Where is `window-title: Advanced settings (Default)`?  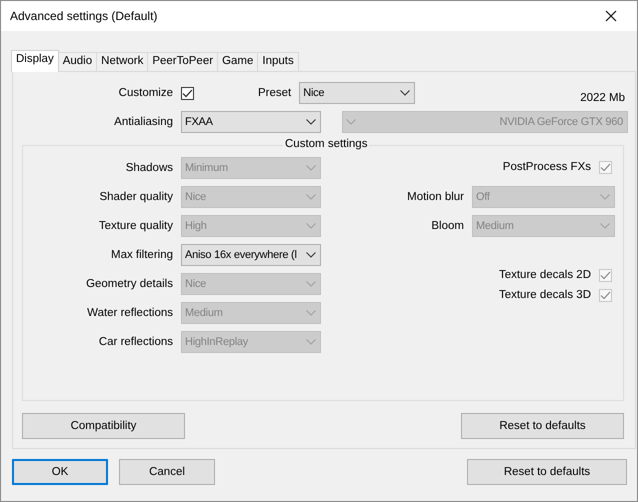 window-title: Advanced settings (Default) is located at coordinates (84, 16).